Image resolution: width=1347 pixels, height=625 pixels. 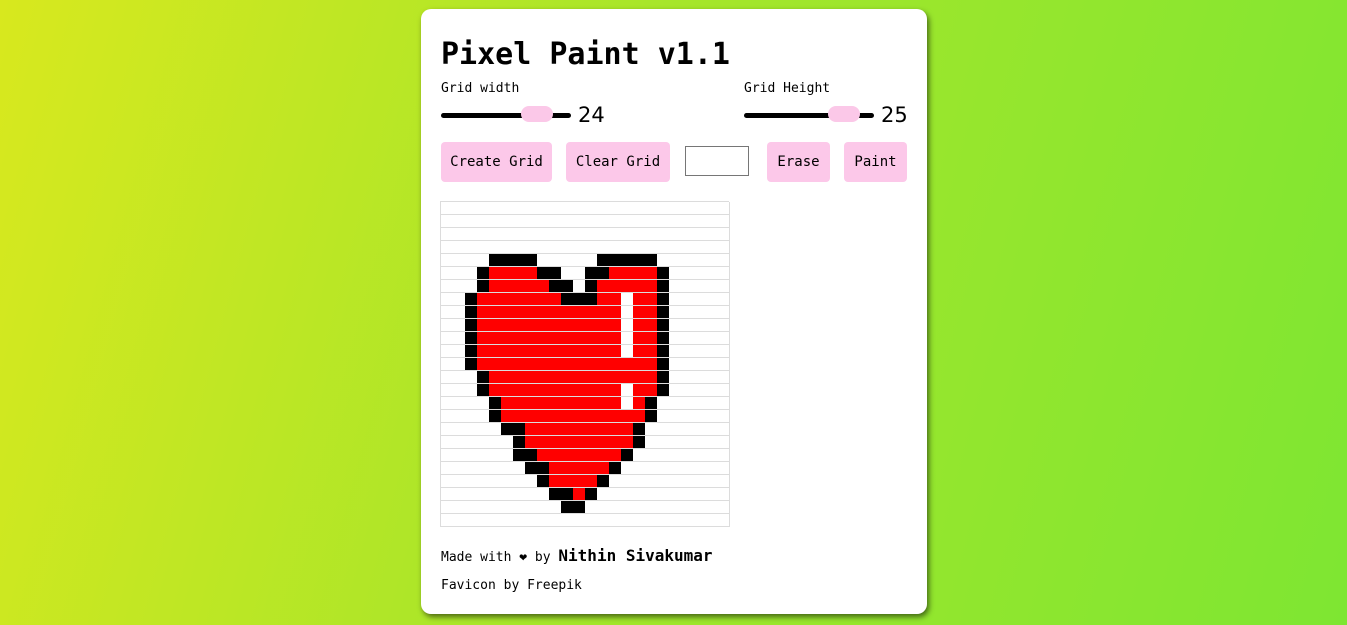 What do you see at coordinates (511, 585) in the screenshot?
I see `favicon-credit: Favicon by Freepik` at bounding box center [511, 585].